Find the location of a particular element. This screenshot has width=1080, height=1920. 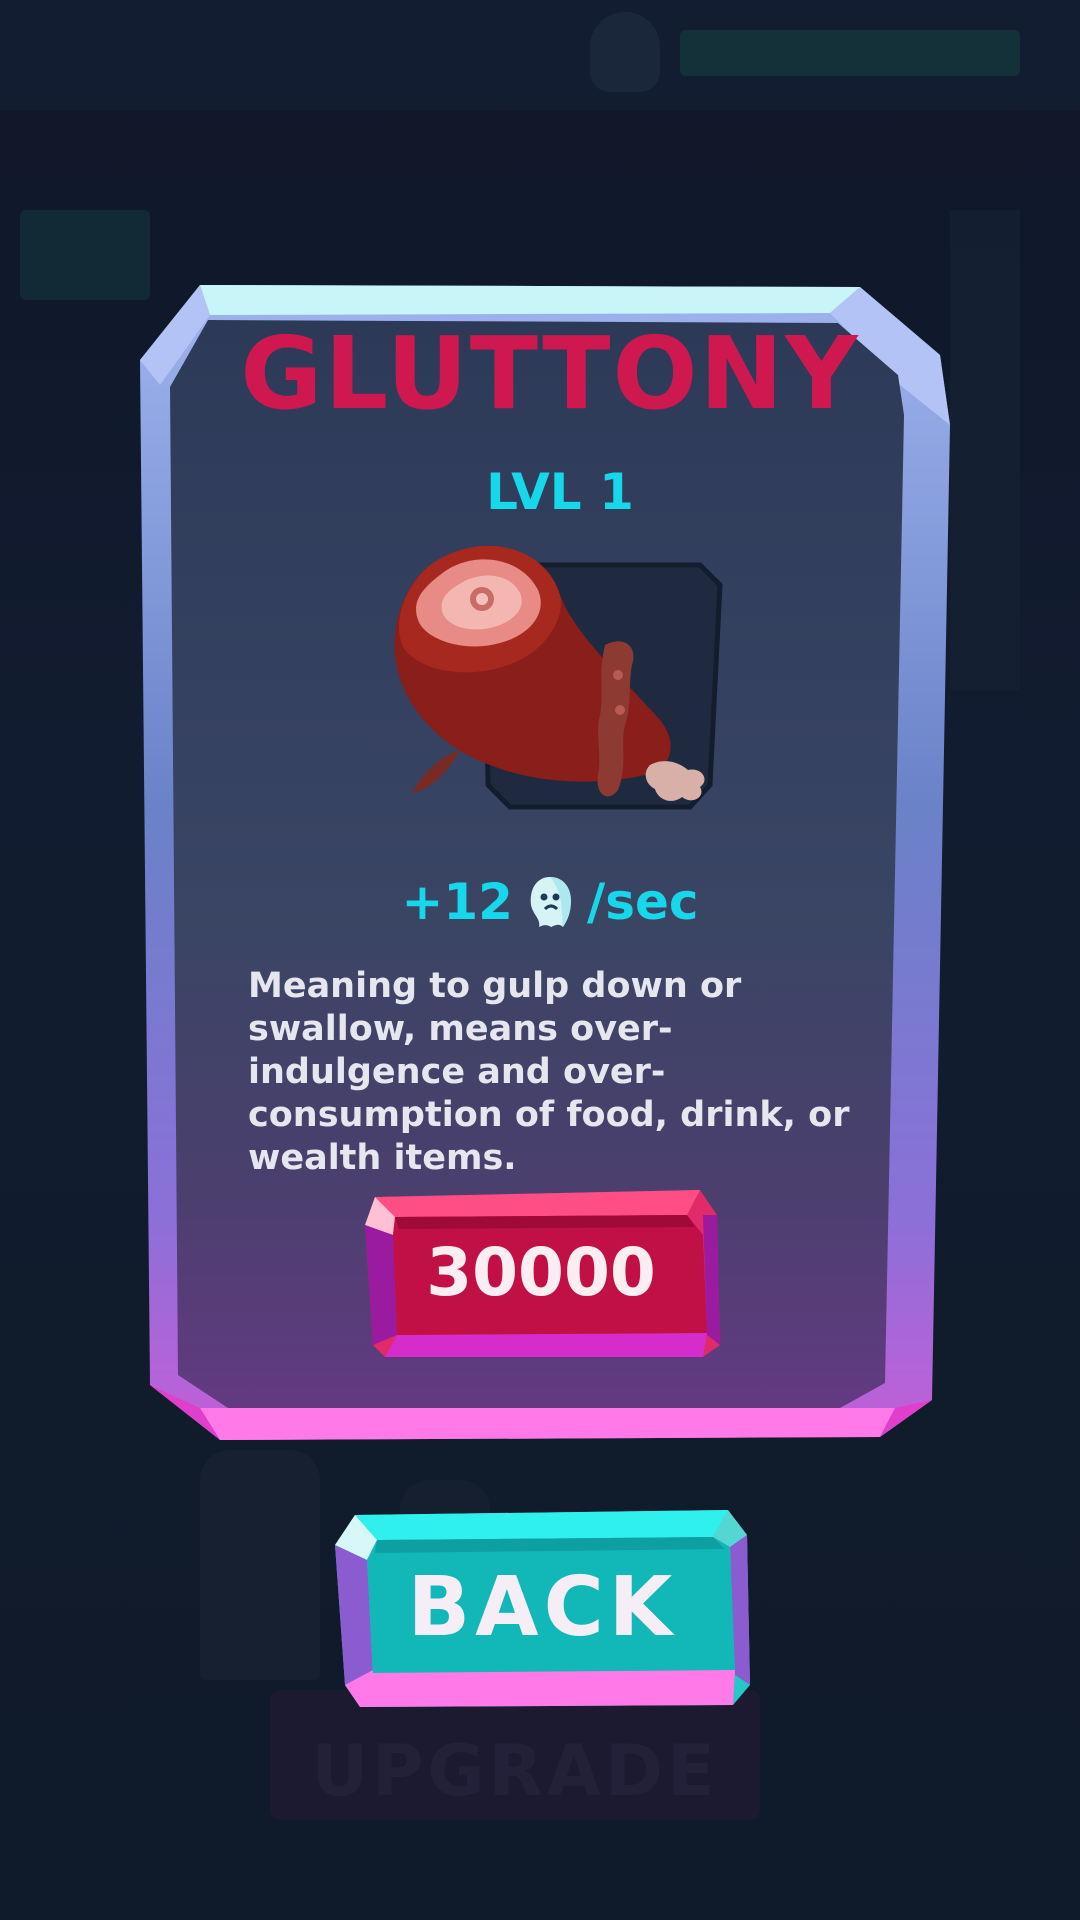

price-label: 30000 is located at coordinates (541, 1272).